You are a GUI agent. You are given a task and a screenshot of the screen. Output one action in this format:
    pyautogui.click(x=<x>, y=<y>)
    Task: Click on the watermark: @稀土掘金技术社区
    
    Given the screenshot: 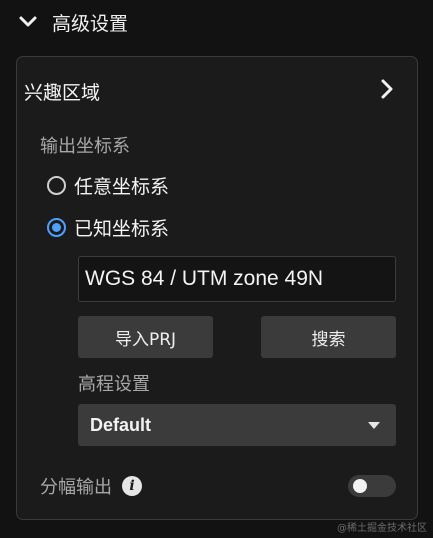 What is the action you would take?
    pyautogui.click(x=382, y=528)
    